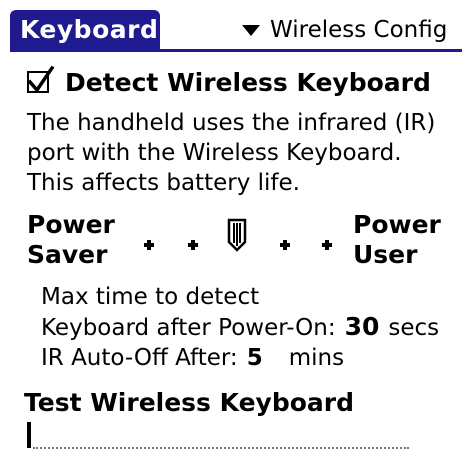 This screenshot has height=468, width=467. Describe the element at coordinates (218, 435) in the screenshot. I see `test-keyboard-input` at that location.